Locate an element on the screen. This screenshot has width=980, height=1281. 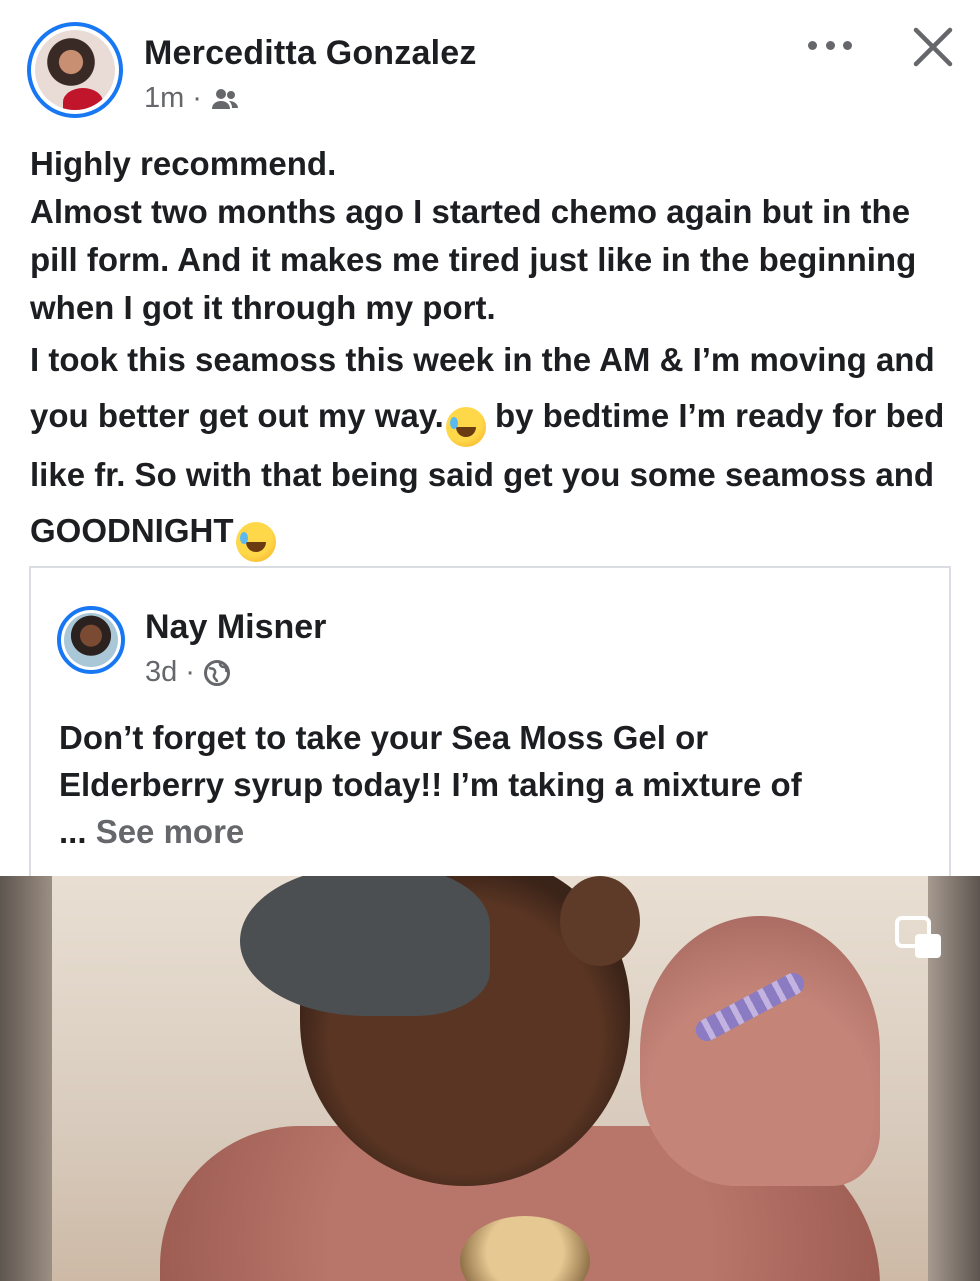
author-avatar-image is located at coordinates (75, 70).